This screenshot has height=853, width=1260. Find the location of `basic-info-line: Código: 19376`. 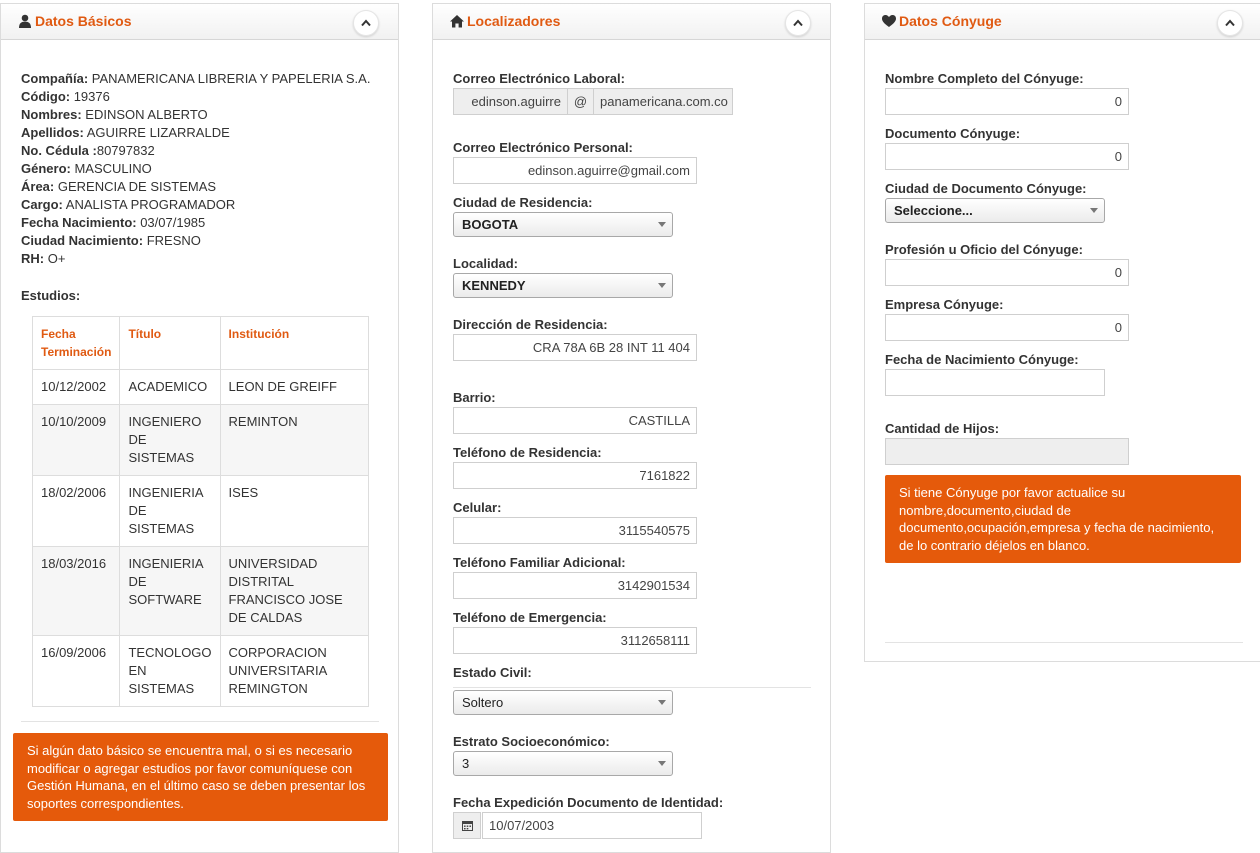

basic-info-line: Código: 19376 is located at coordinates (65, 96).